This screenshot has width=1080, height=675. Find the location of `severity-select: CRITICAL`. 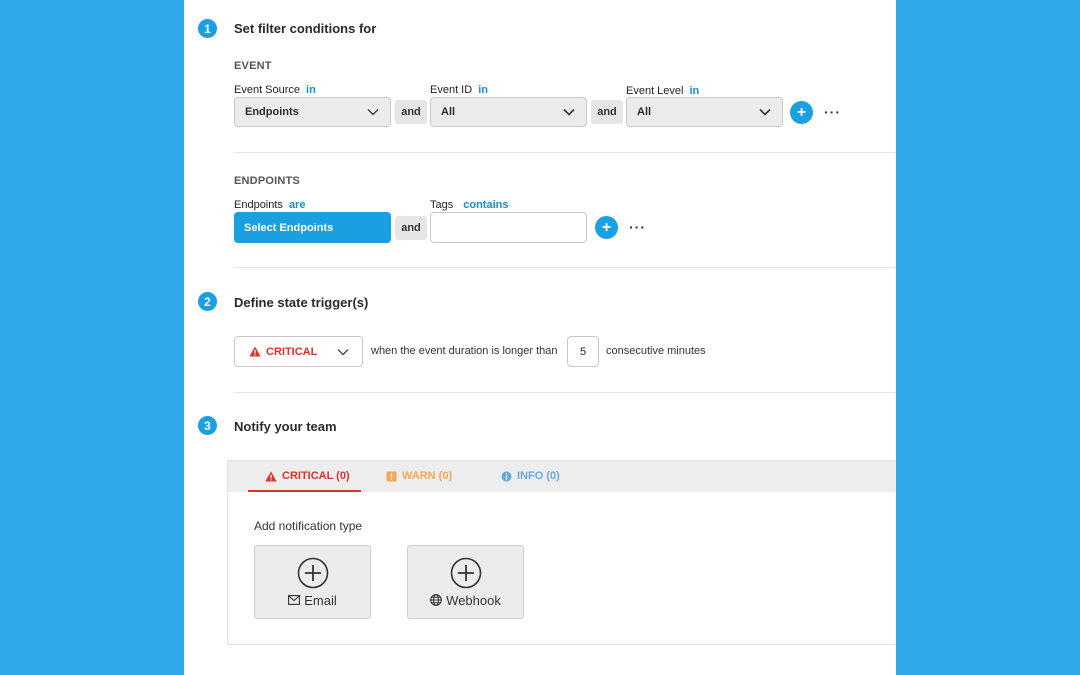

severity-select: CRITICAL is located at coordinates (298, 351).